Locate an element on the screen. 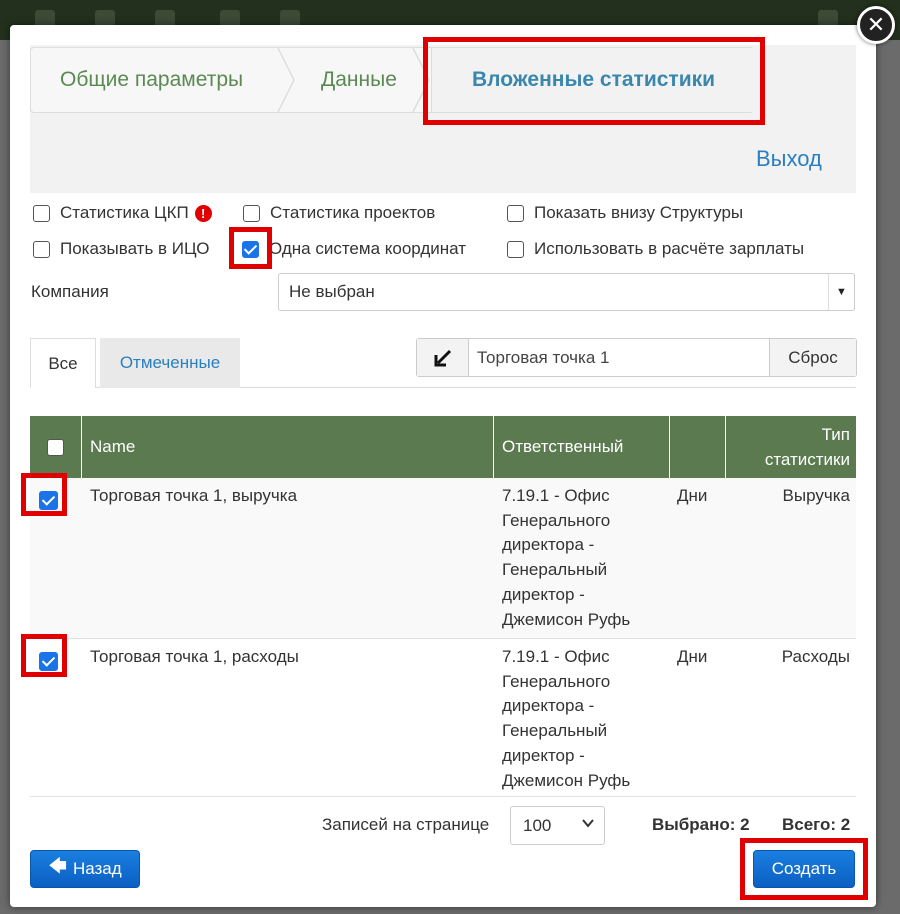 The width and height of the screenshot is (900, 914). tab-all: Все is located at coordinates (63, 363).